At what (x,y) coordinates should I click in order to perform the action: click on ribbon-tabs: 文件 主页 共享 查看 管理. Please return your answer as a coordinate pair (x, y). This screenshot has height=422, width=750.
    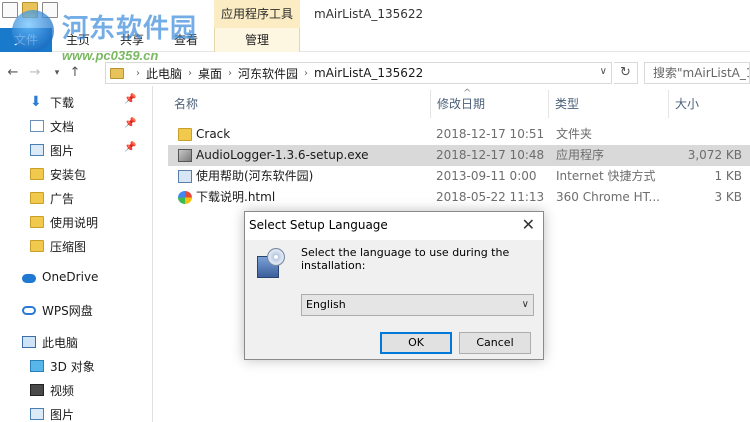
    Looking at the image, I should click on (375, 40).